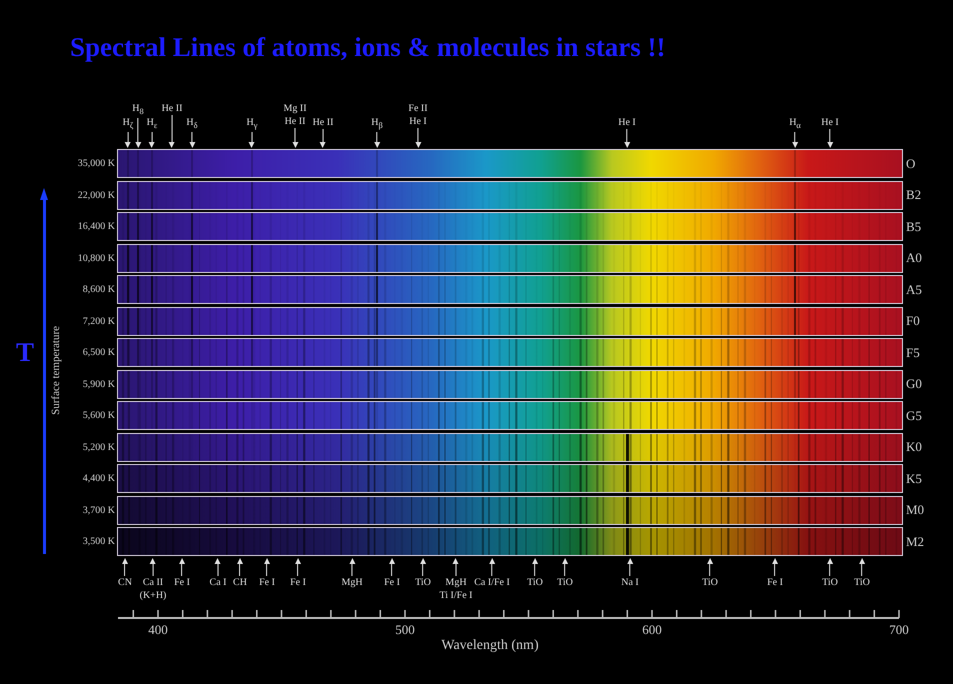 The height and width of the screenshot is (684, 953). I want to click on line-label: H$_{γ}$, so click(252, 124).